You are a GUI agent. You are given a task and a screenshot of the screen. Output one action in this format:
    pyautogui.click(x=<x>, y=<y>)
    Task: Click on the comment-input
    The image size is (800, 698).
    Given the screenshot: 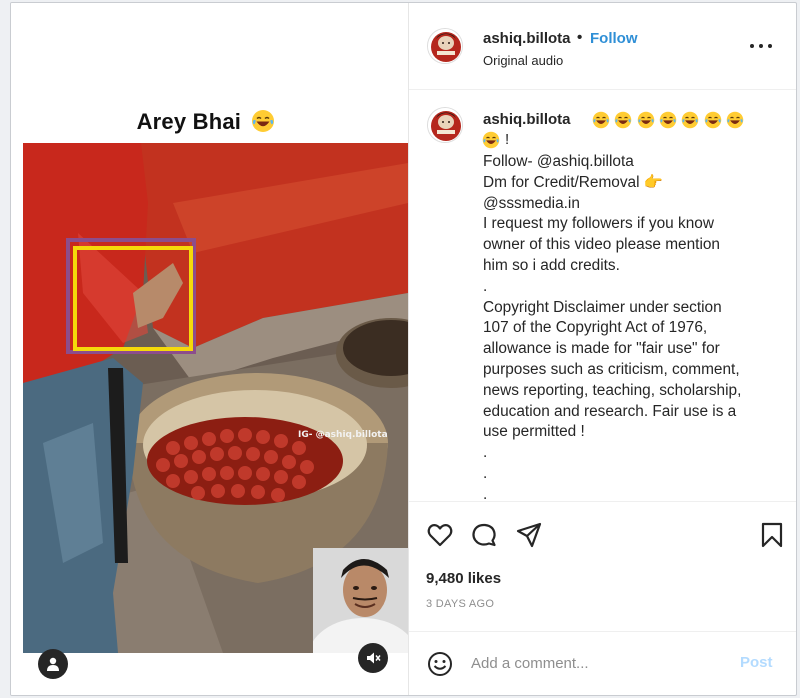 What is the action you would take?
    pyautogui.click(x=601, y=663)
    